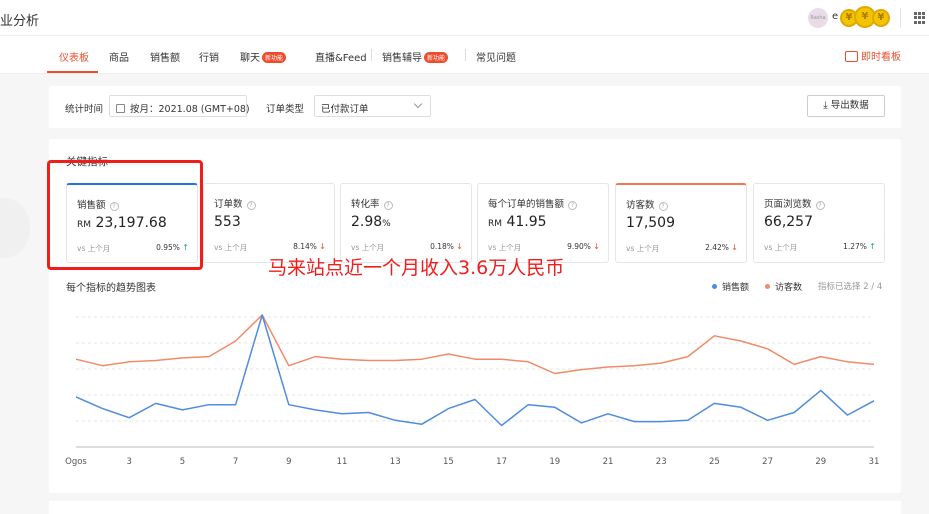  Describe the element at coordinates (714, 462) in the screenshot. I see `x-tick-label: 25` at that location.